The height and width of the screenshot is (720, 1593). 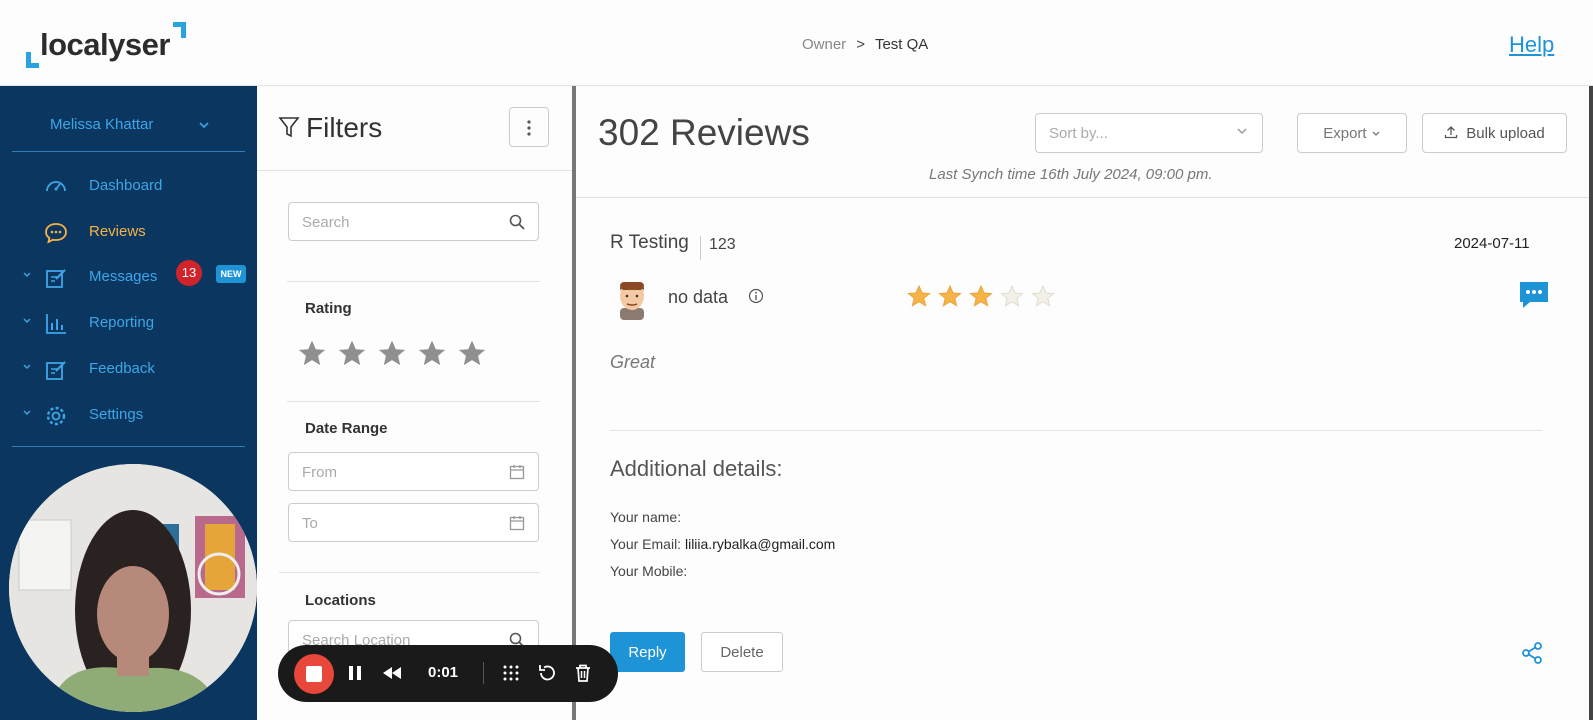 I want to click on filters-search-input: Search, so click(x=413, y=221).